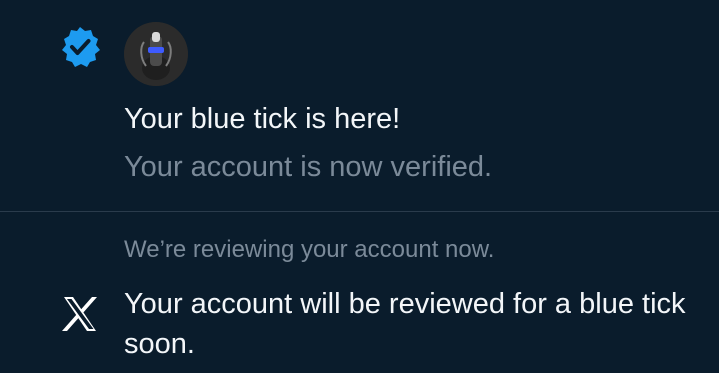 This screenshot has width=719, height=373. Describe the element at coordinates (80, 47) in the screenshot. I see `verified-badge-icon` at that location.